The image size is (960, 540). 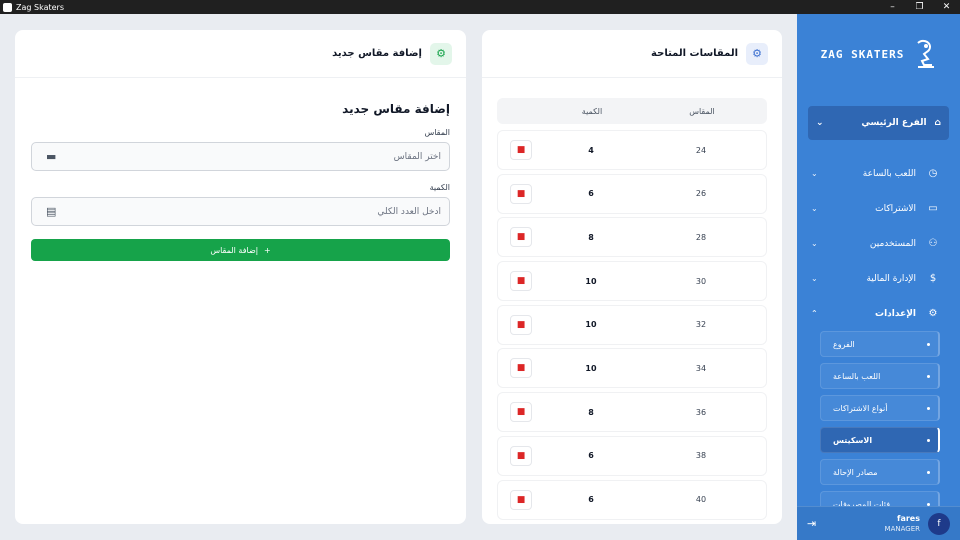 I want to click on card-title: إضافة مقاس جديد, so click(x=377, y=53).